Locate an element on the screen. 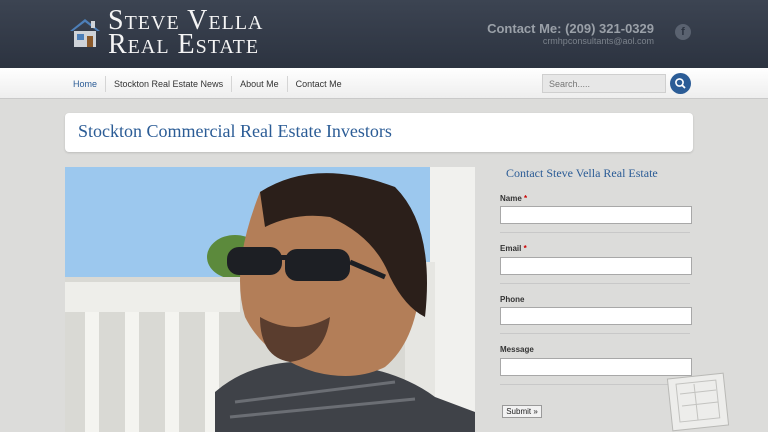  email-label-text: Email is located at coordinates (511, 248).